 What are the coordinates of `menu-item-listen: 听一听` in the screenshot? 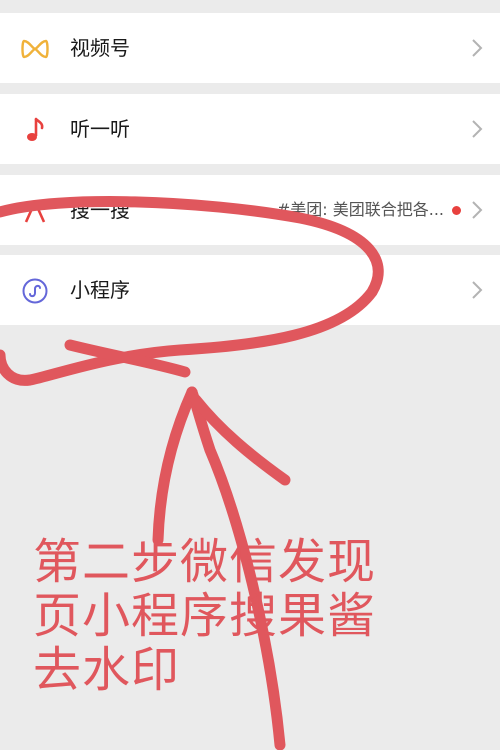 It's located at (250, 129).